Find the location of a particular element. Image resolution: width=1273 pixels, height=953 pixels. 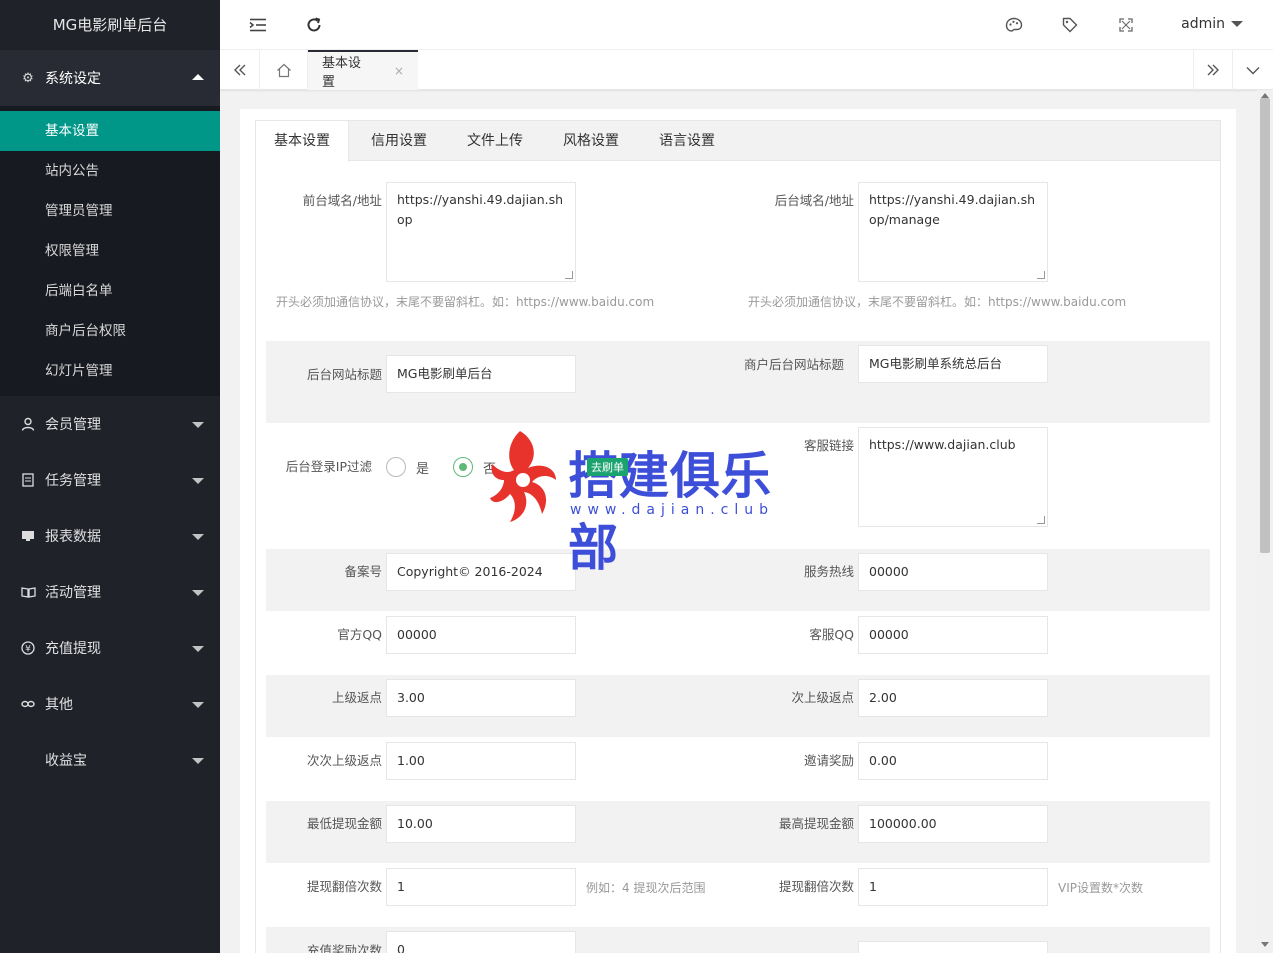

home-icon is located at coordinates (284, 70).